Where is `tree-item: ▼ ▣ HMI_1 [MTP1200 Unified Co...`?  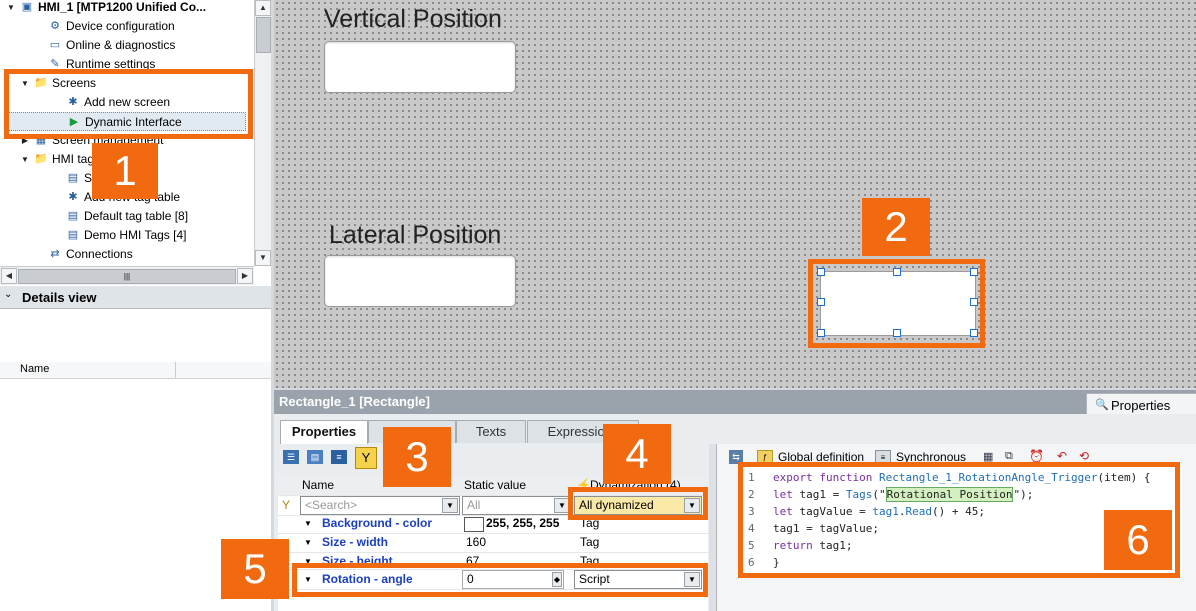
tree-item: ▼ ▣ HMI_1 [MTP1200 Unified Co... is located at coordinates (127, 8).